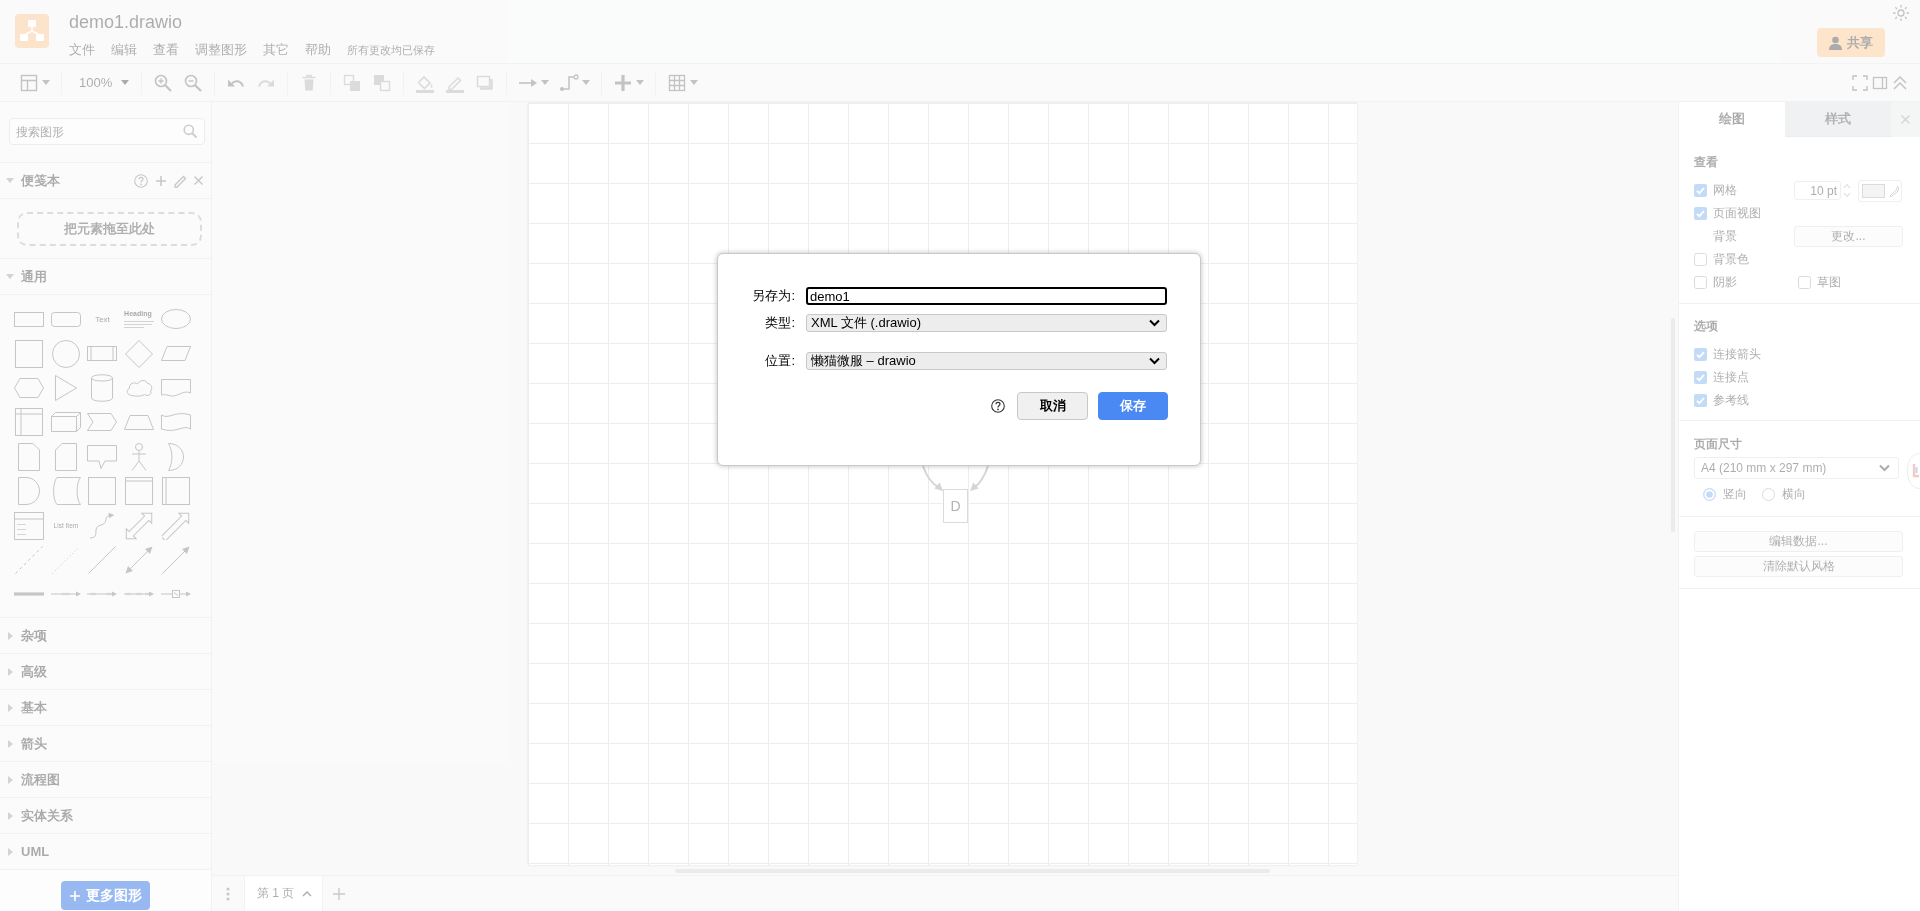  I want to click on section-title: 流程图, so click(40, 779).